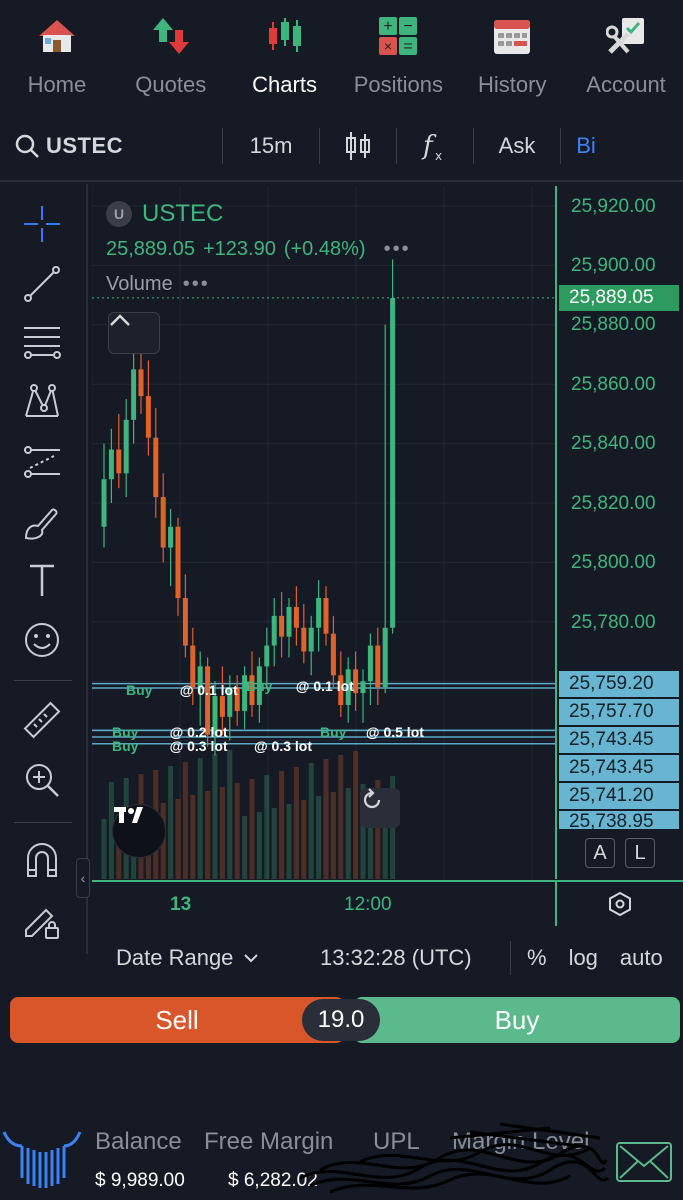  I want to click on order-label: Buy @ 0.3 lot, so click(170, 746).